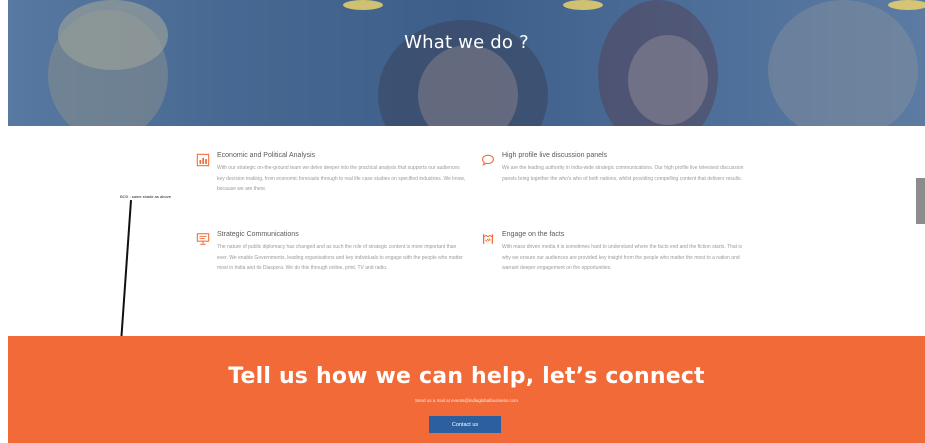  What do you see at coordinates (466, 376) in the screenshot?
I see `cta-title: Tell us how we can help, let’s connect` at bounding box center [466, 376].